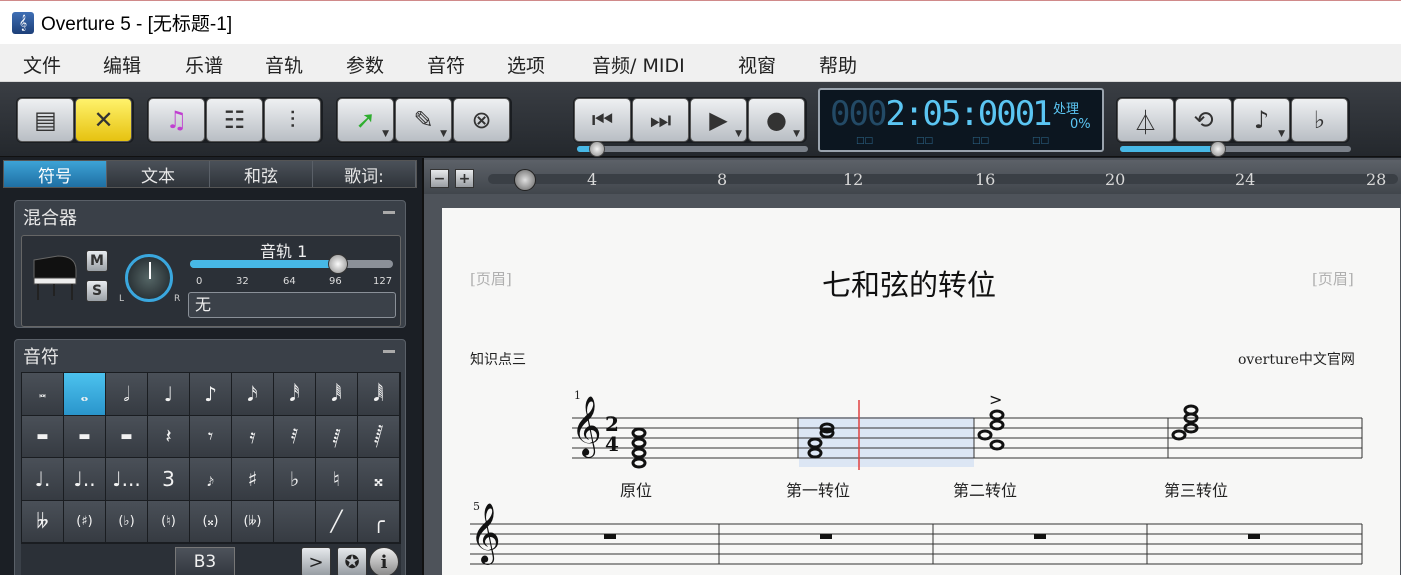 This screenshot has height=575, width=1401. Describe the element at coordinates (384, 561) in the screenshot. I see `info-button: i` at that location.